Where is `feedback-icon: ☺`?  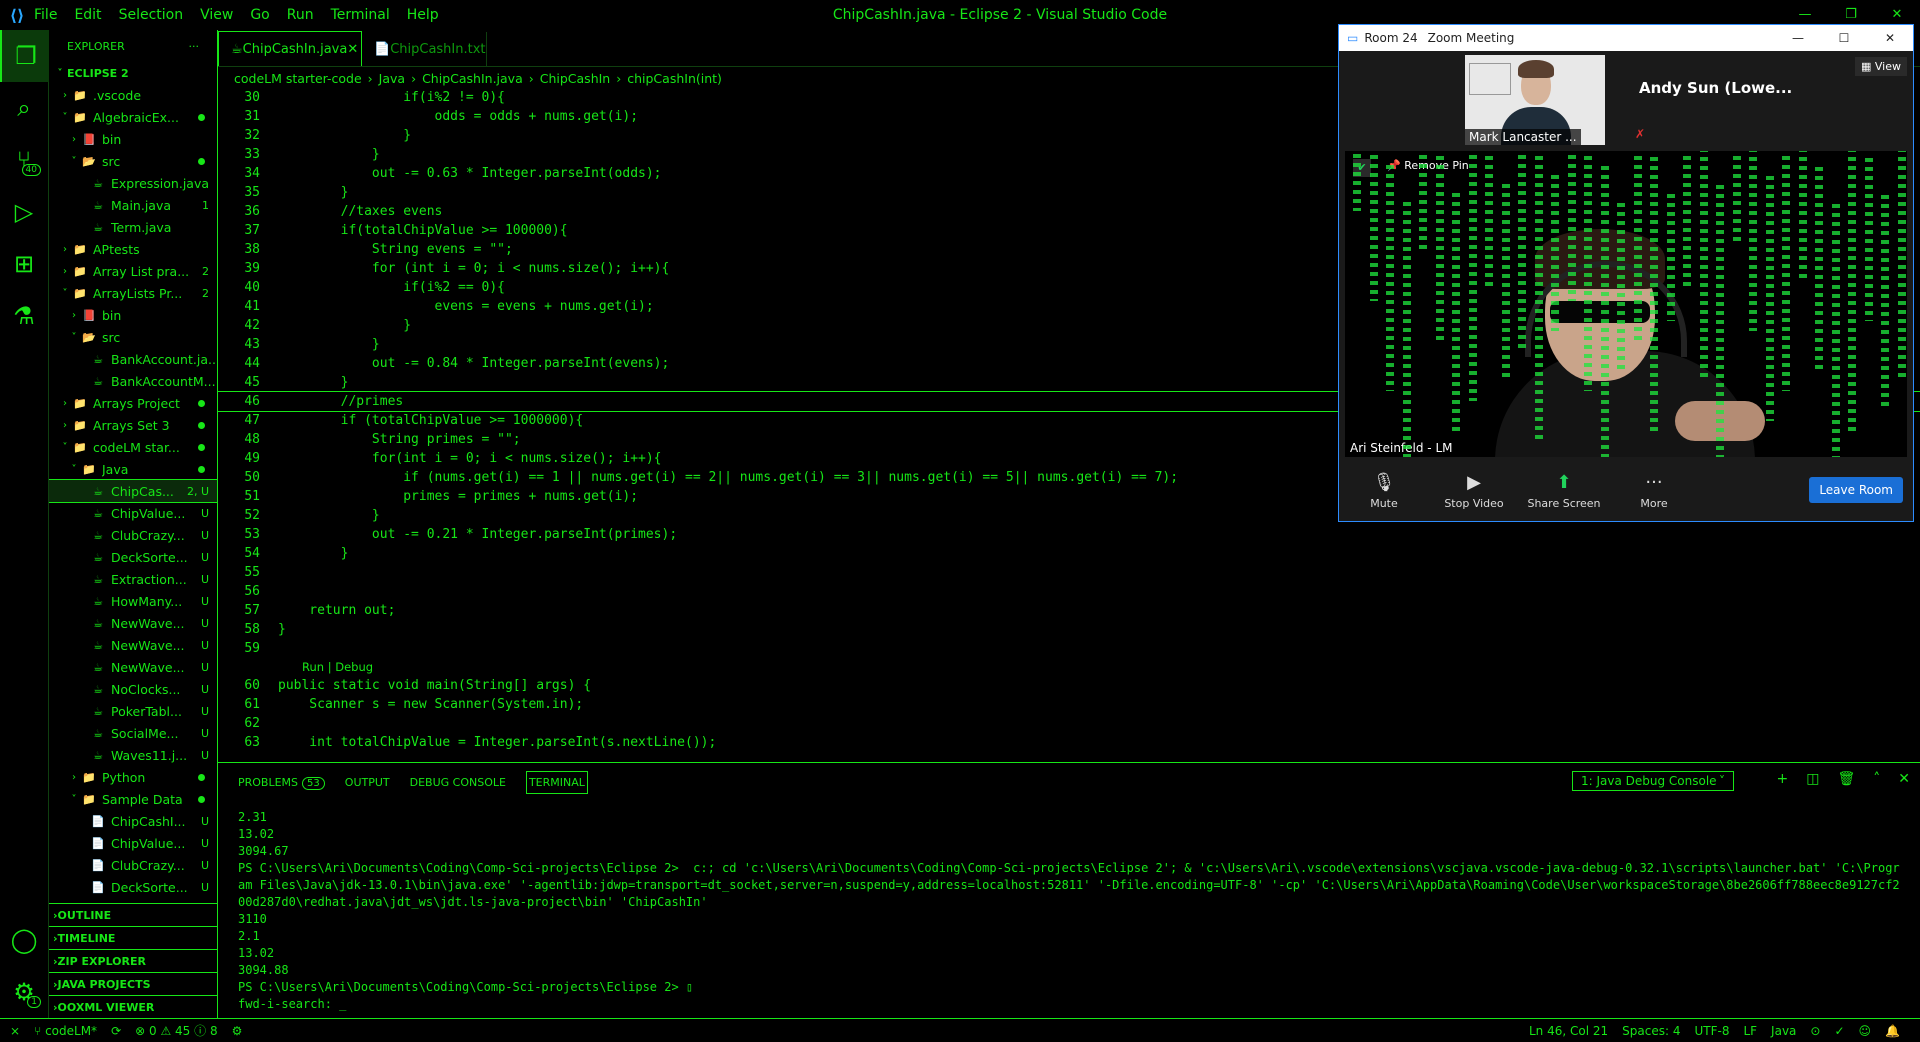 feedback-icon: ☺ is located at coordinates (1865, 1031).